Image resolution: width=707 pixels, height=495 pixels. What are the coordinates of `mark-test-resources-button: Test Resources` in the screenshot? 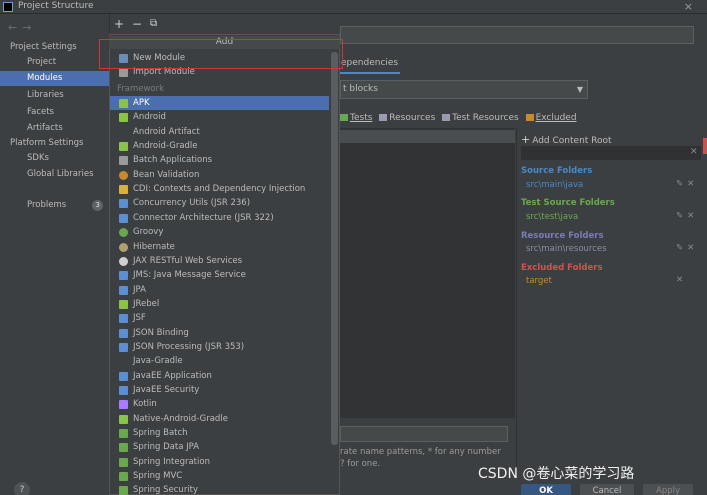 It's located at (480, 118).